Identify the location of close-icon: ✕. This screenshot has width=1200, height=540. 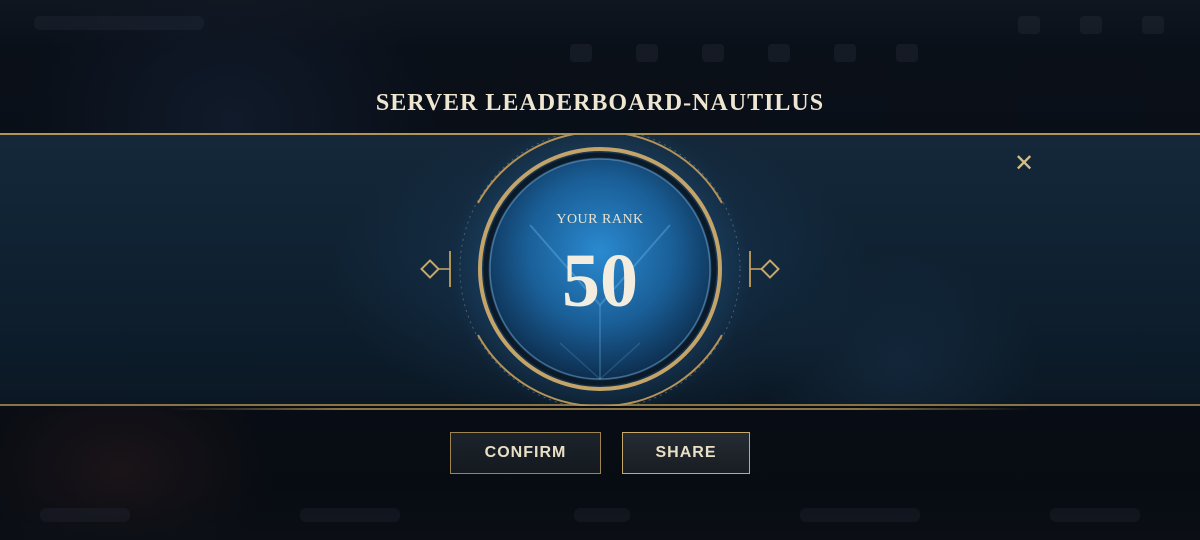
(1024, 163).